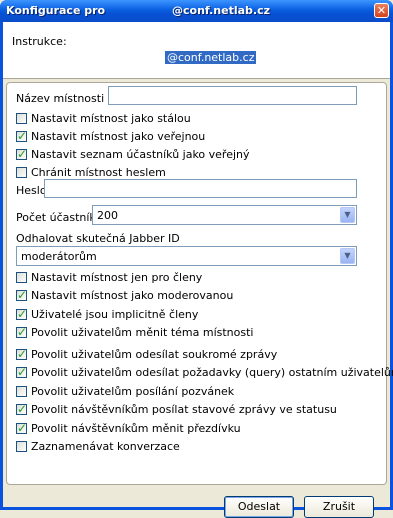 The height and width of the screenshot is (518, 393). Describe the element at coordinates (211, 57) in the screenshot. I see `instructions-link: @conf.netlab.cz` at that location.